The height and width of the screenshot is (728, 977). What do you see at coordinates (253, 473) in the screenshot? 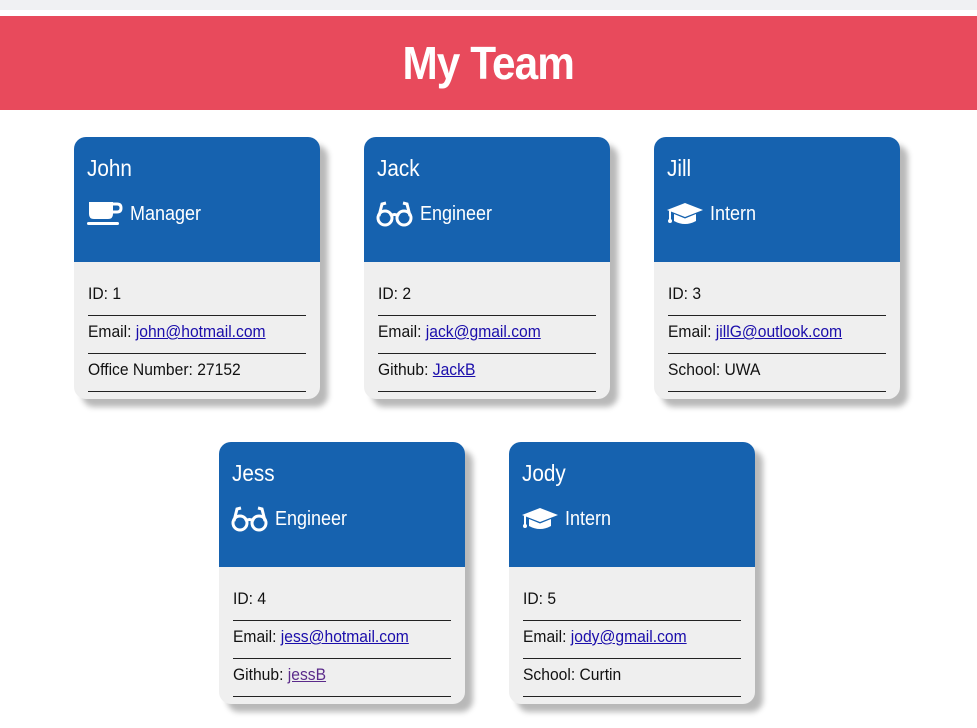
I see `employee-name: Jess` at bounding box center [253, 473].